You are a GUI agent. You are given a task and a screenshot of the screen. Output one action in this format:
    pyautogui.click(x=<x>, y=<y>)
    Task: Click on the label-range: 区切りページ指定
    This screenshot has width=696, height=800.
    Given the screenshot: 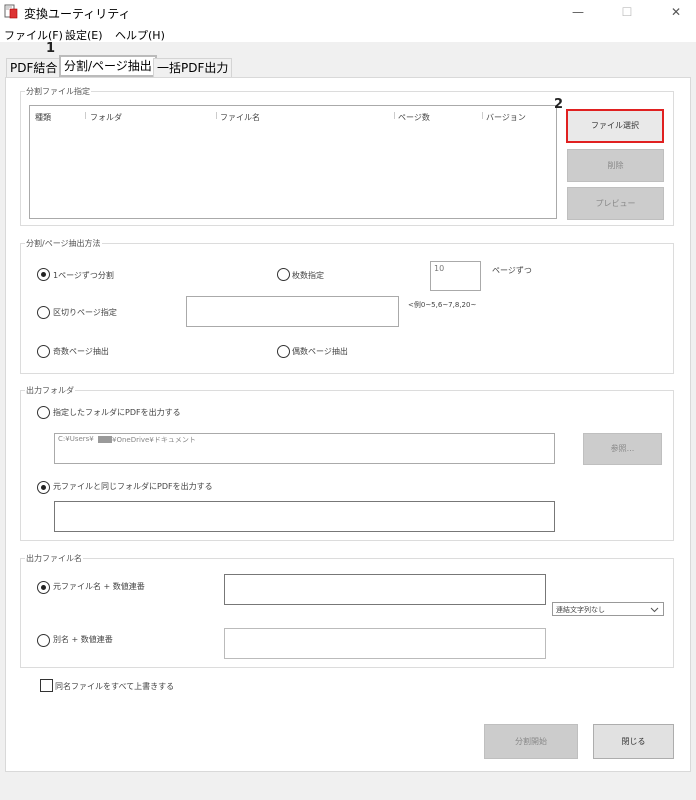 What is the action you would take?
    pyautogui.click(x=85, y=312)
    